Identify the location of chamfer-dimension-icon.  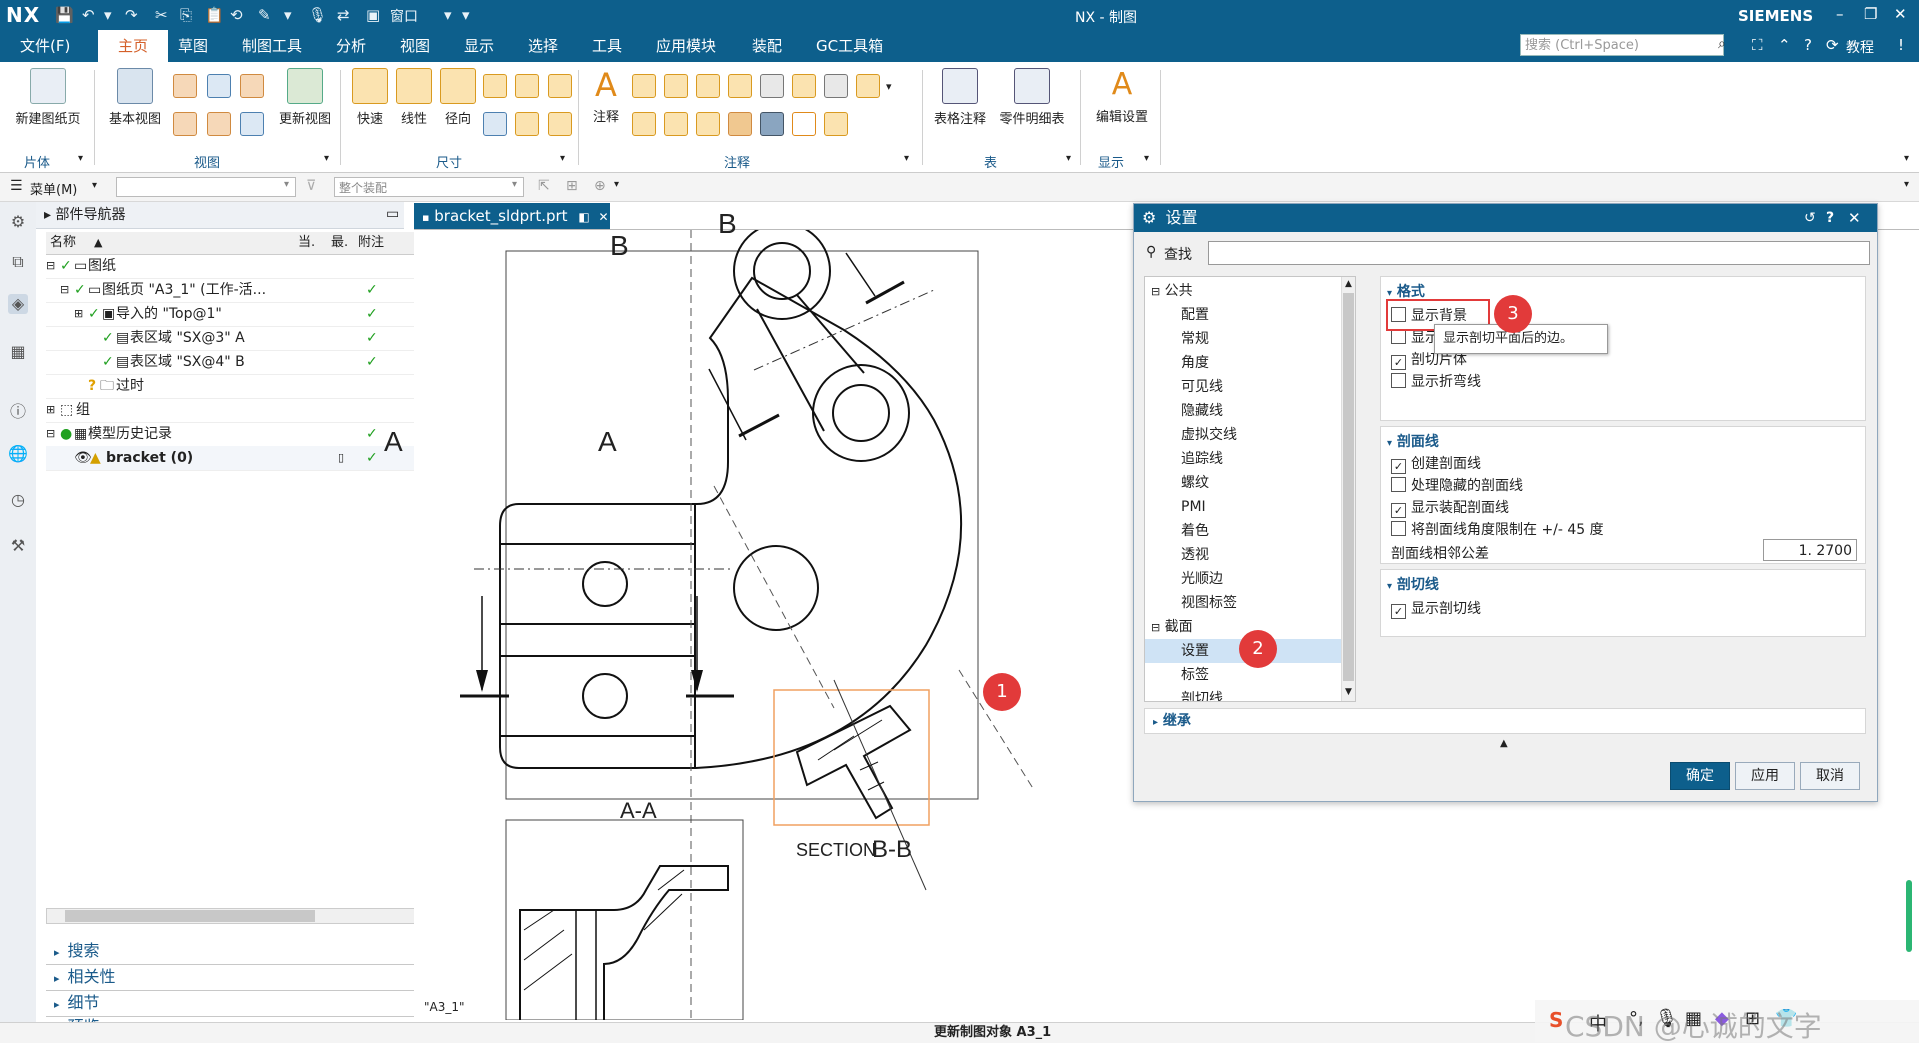
(527, 86).